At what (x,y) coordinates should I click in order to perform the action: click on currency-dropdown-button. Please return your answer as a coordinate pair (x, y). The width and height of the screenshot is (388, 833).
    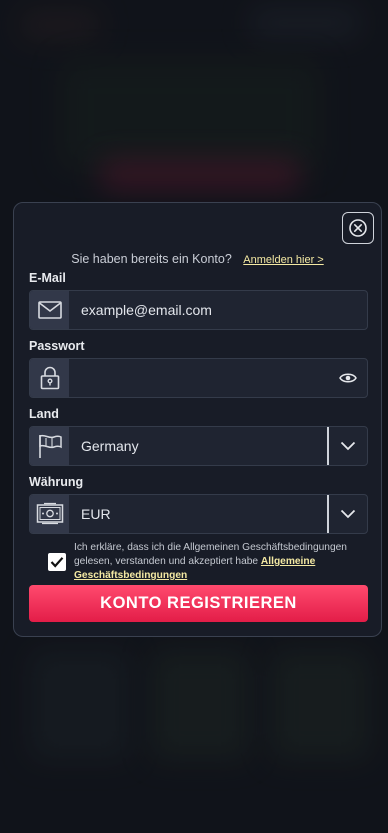
    Looking at the image, I should click on (347, 514).